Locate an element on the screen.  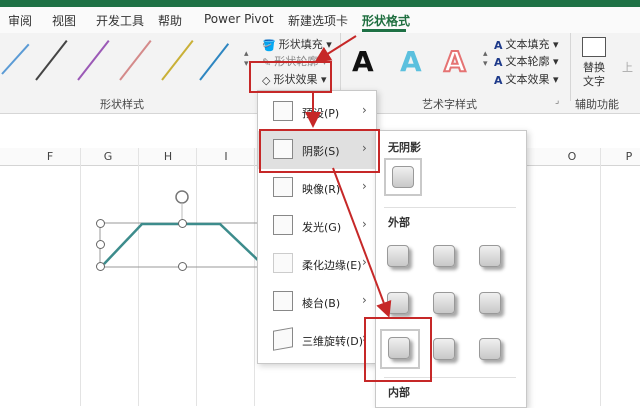
arrow-to-outer-shadow is located at coordinates (362, 242).